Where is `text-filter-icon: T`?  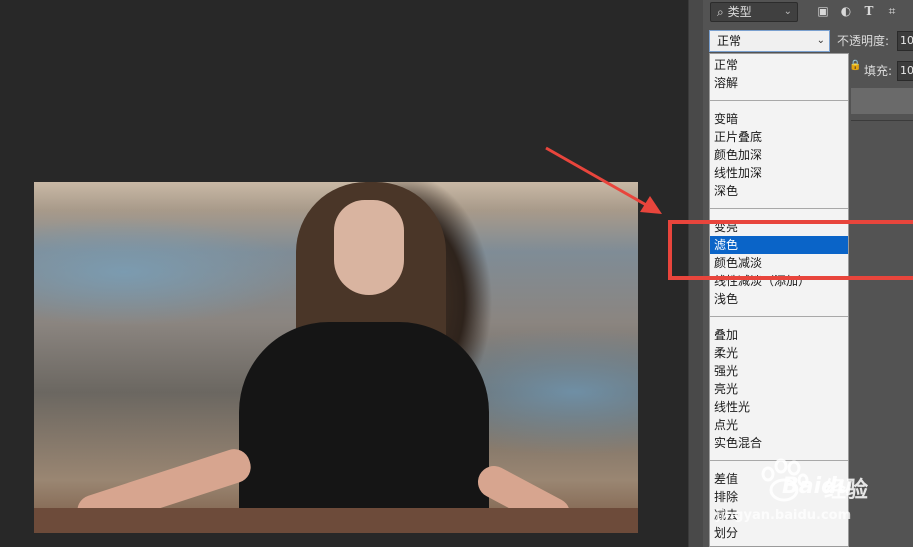 text-filter-icon: T is located at coordinates (869, 11).